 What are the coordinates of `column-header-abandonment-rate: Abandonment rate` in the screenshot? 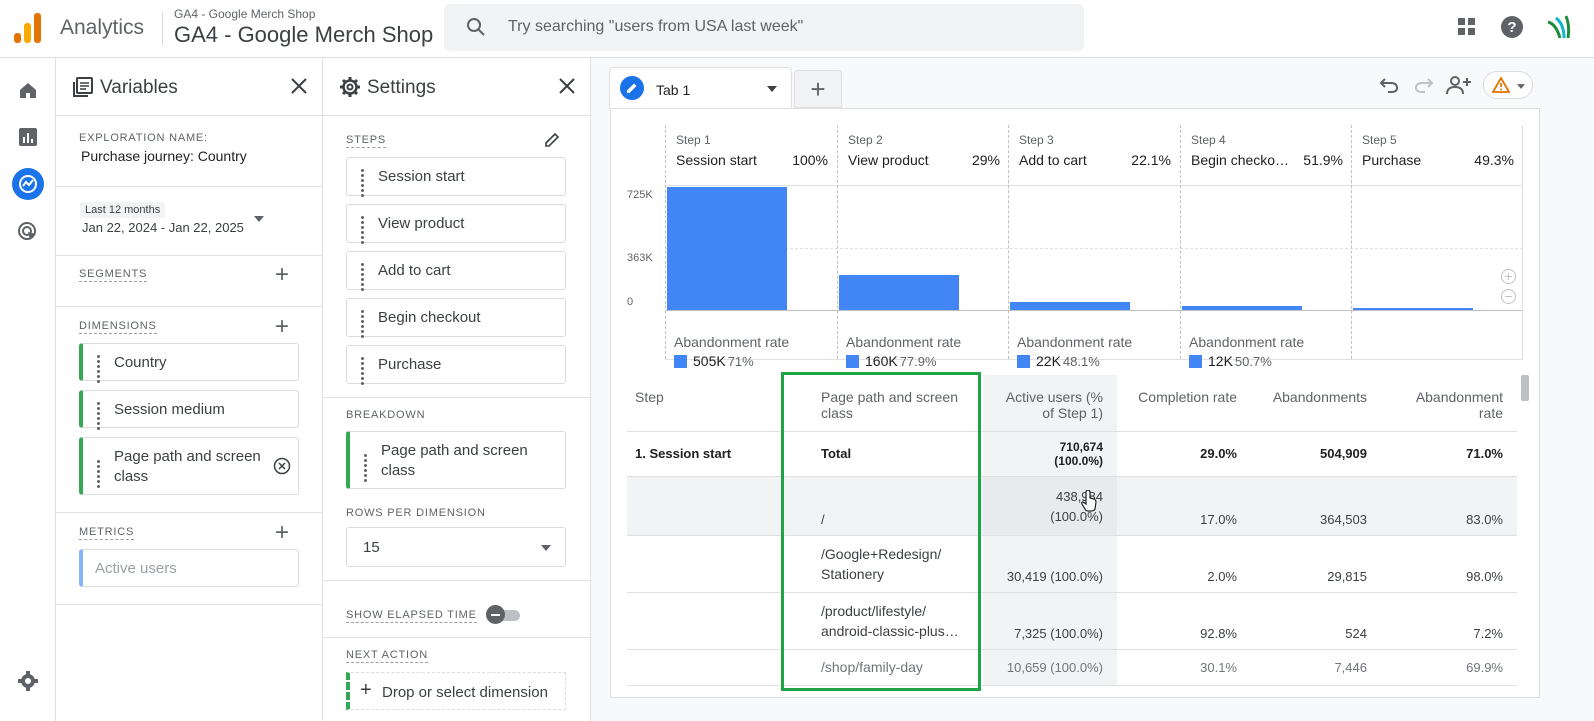 It's located at (1449, 403).